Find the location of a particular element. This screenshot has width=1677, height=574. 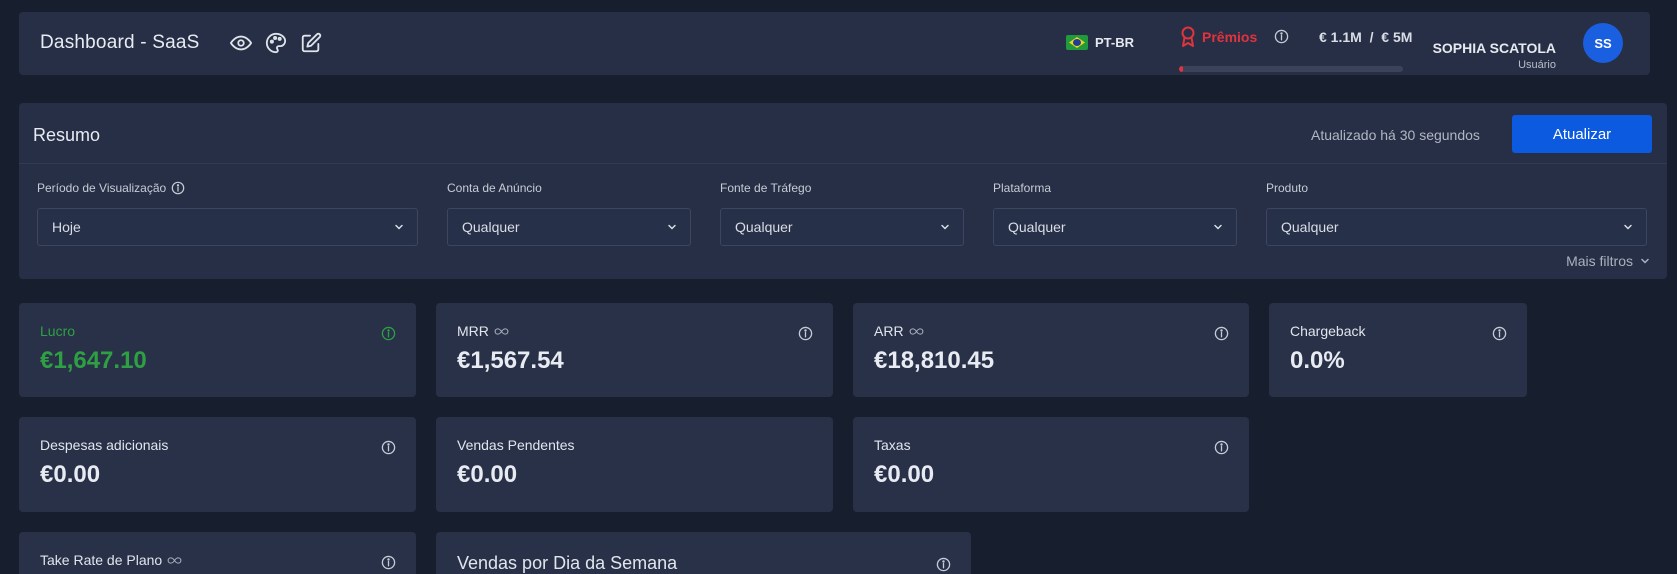

filter-traffic-source: Fonte de Tráfego Qualquer is located at coordinates (842, 213).